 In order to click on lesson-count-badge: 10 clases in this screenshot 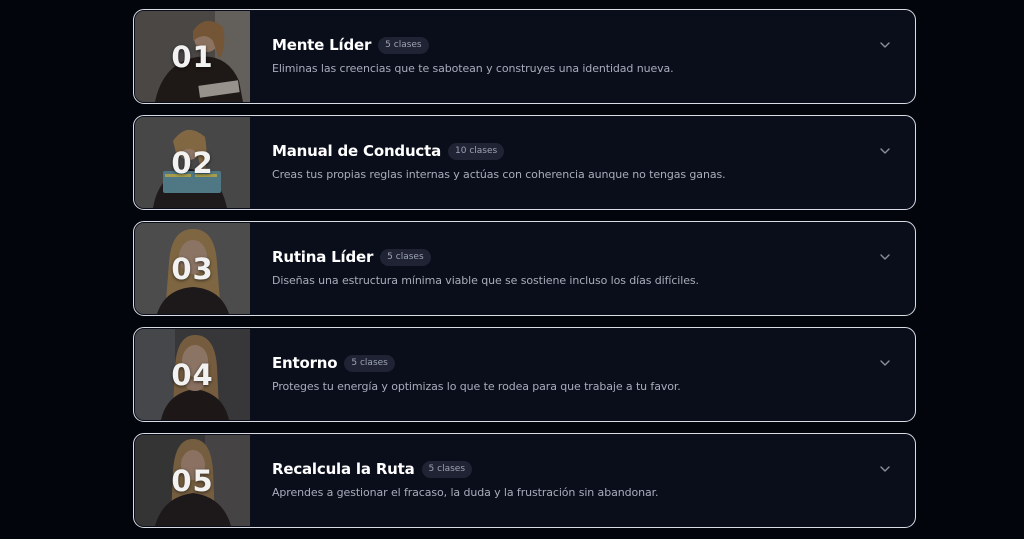, I will do `click(476, 151)`.